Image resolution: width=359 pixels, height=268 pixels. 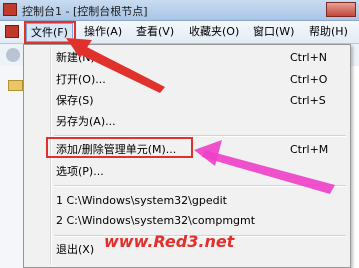 I want to click on magenta-arrow-head, so click(x=208, y=153).